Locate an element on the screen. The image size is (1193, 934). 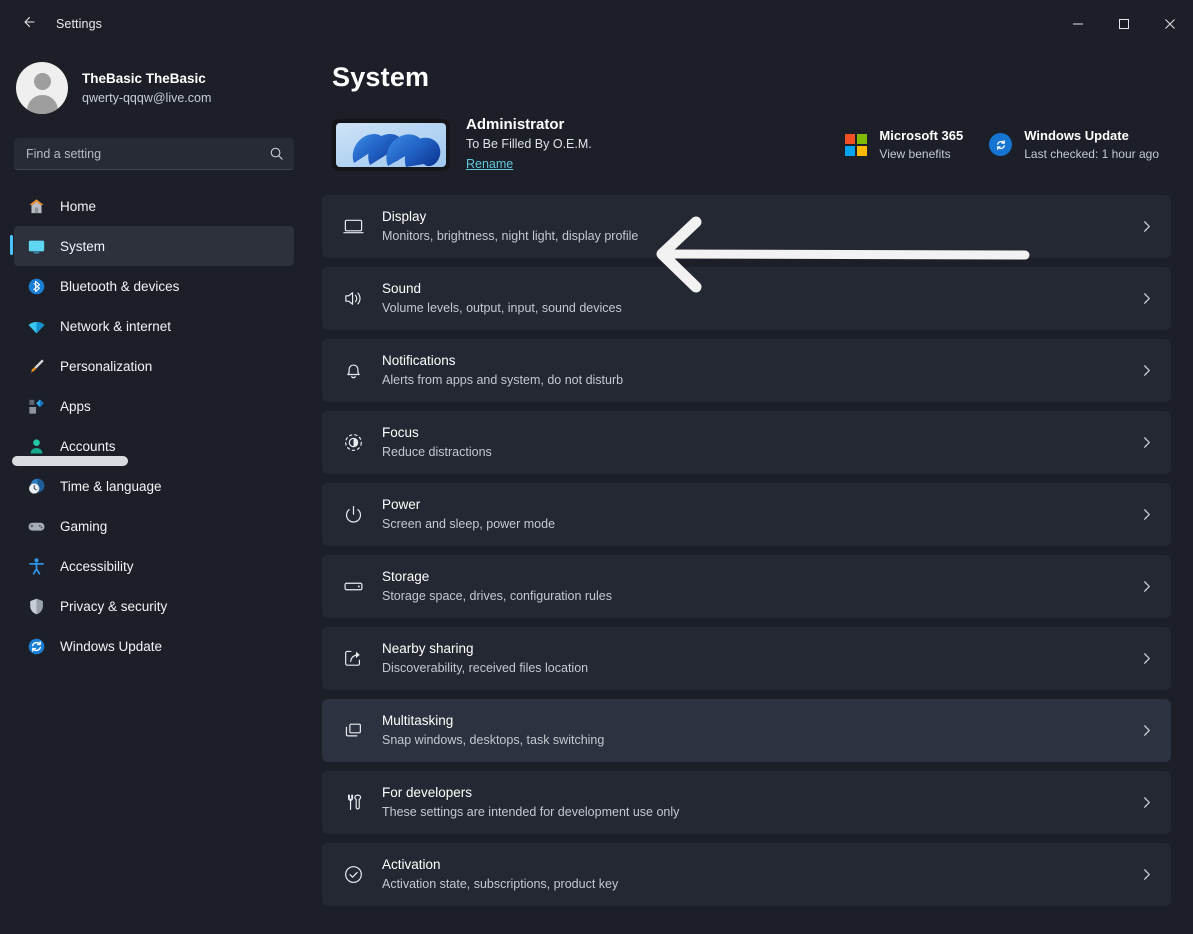
settings-row-focus: Focus Reduce distractions is located at coordinates (746, 442).